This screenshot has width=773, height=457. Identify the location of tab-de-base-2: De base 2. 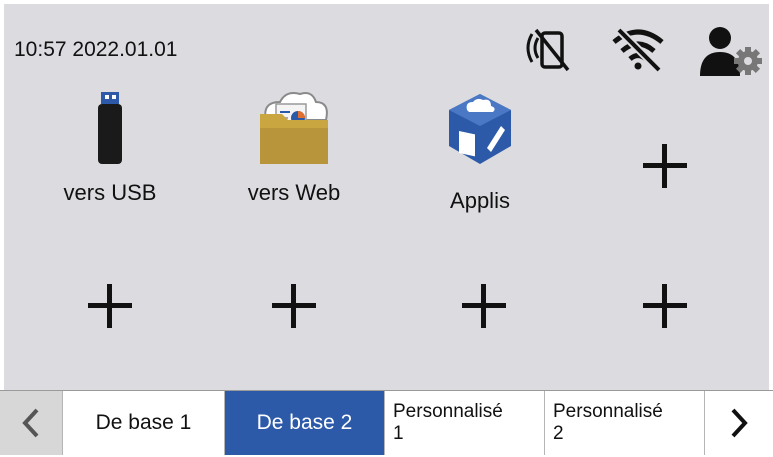
(305, 423).